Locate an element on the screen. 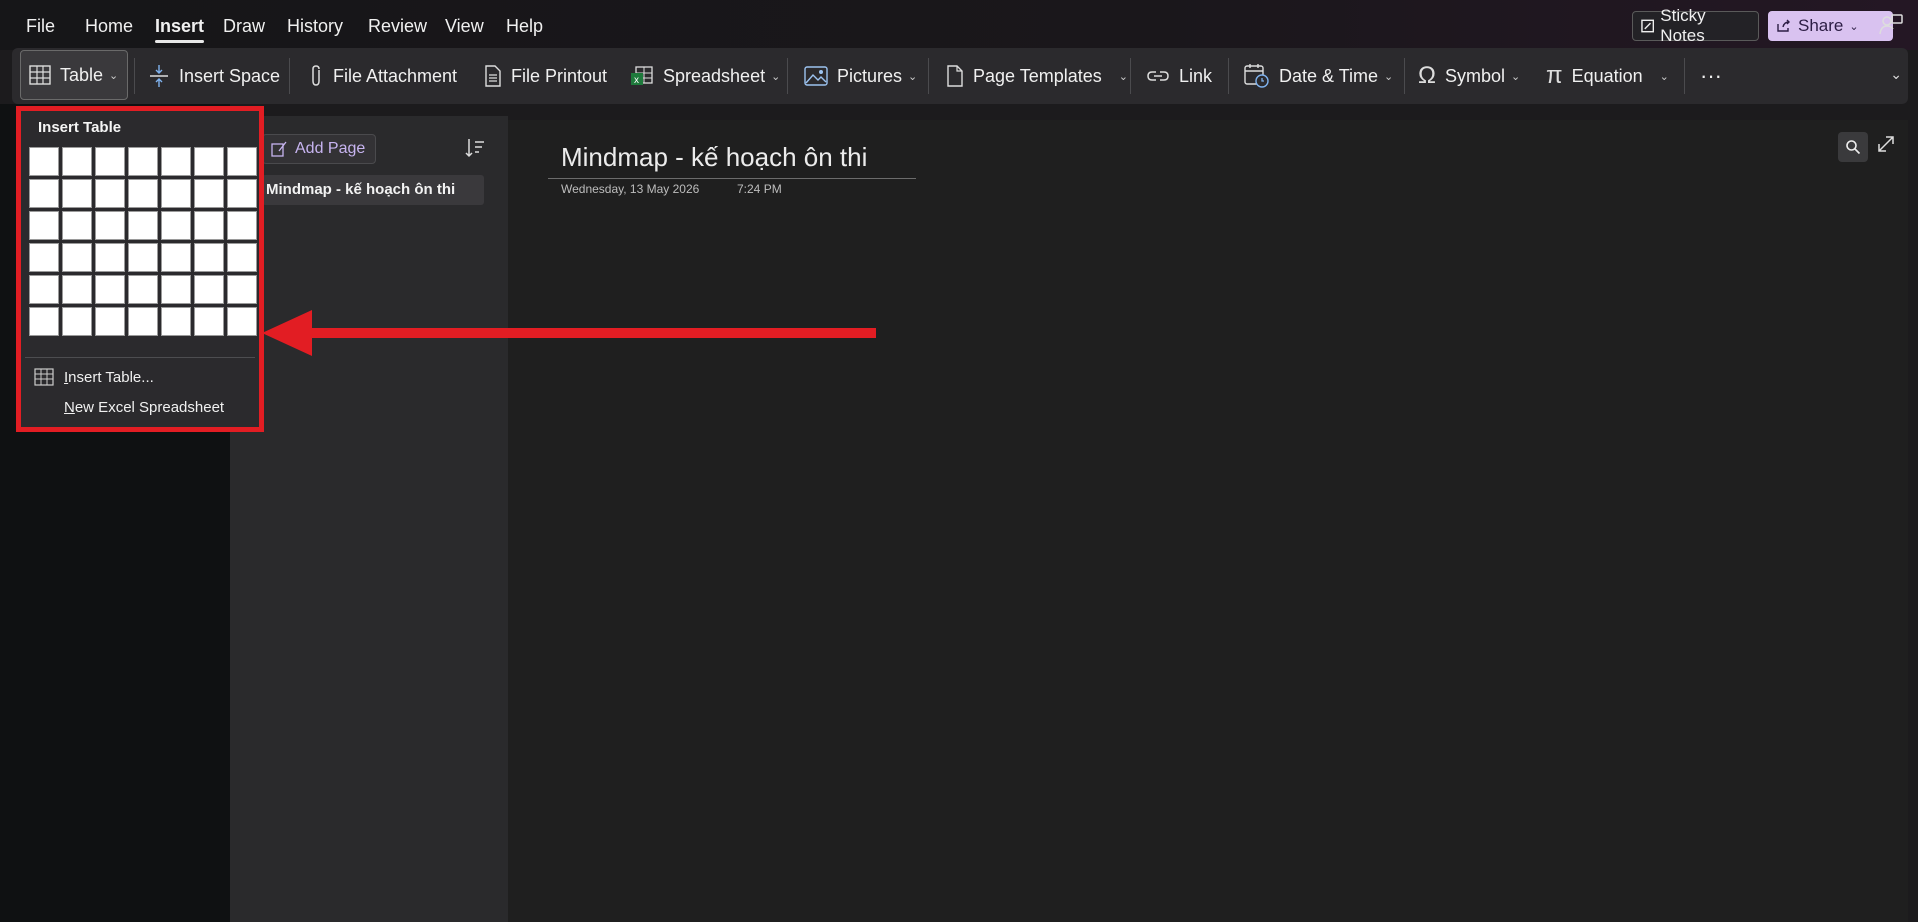  link-button: Link is located at coordinates (1179, 76).